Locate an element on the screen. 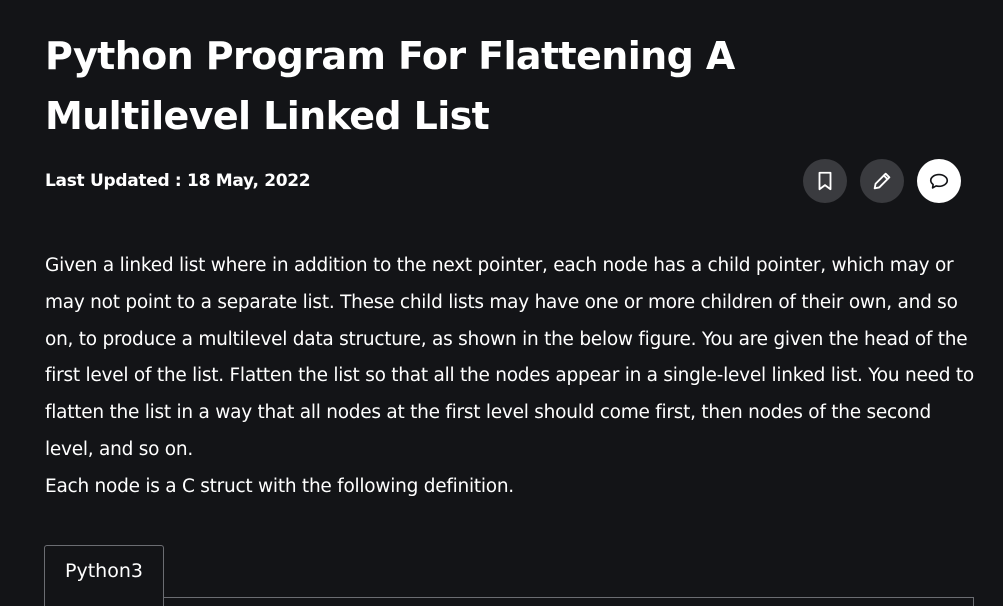  pencil-icon is located at coordinates (882, 181).